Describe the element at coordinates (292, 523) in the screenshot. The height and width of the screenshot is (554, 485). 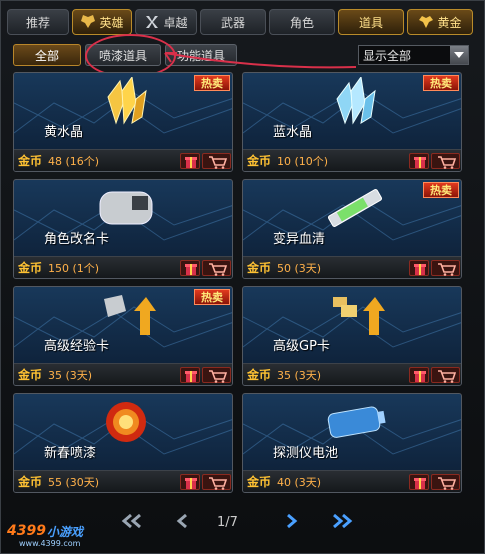
I see `next-page-icon` at that location.